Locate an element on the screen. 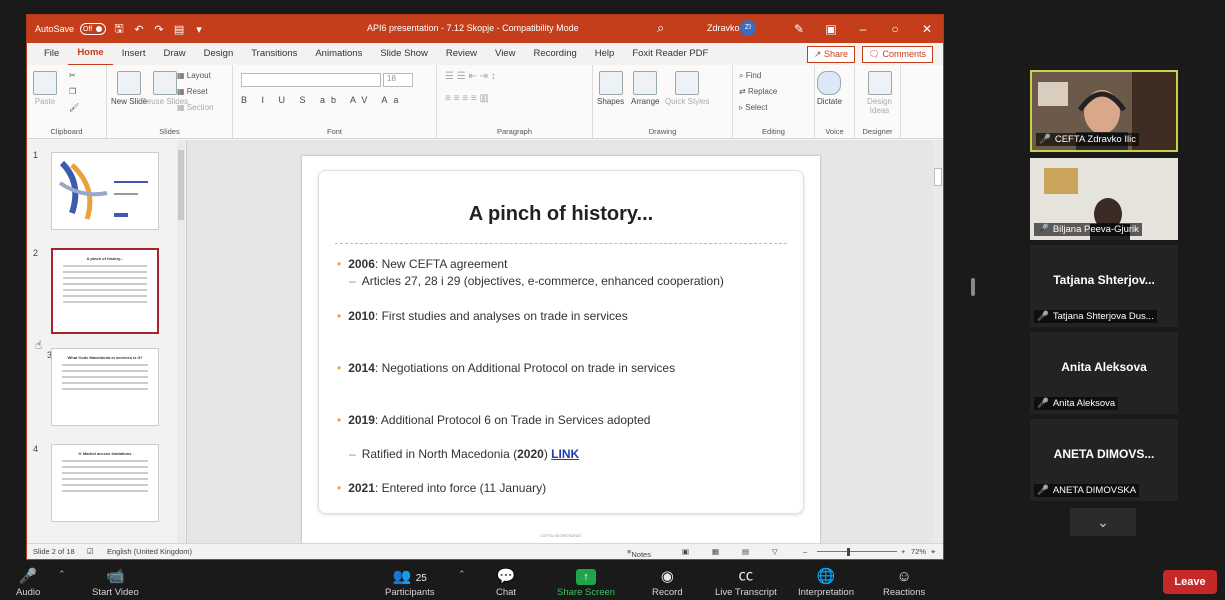 Image resolution: width=1225 pixels, height=600 pixels. design-ideas-button: Design Ideas is located at coordinates (879, 93).